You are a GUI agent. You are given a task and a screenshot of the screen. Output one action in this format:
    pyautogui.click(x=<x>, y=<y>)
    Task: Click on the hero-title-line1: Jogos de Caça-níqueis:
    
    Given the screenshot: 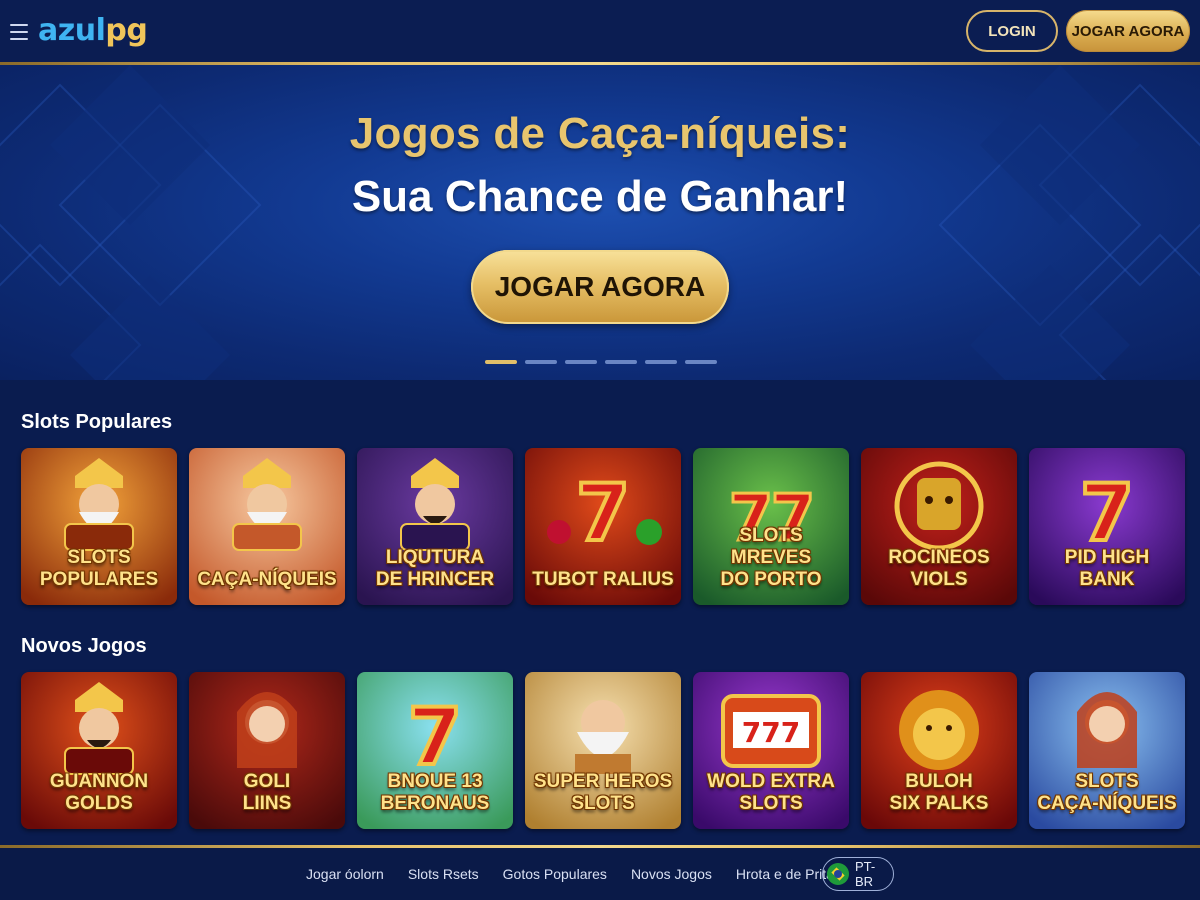 What is the action you would take?
    pyautogui.click(x=600, y=133)
    